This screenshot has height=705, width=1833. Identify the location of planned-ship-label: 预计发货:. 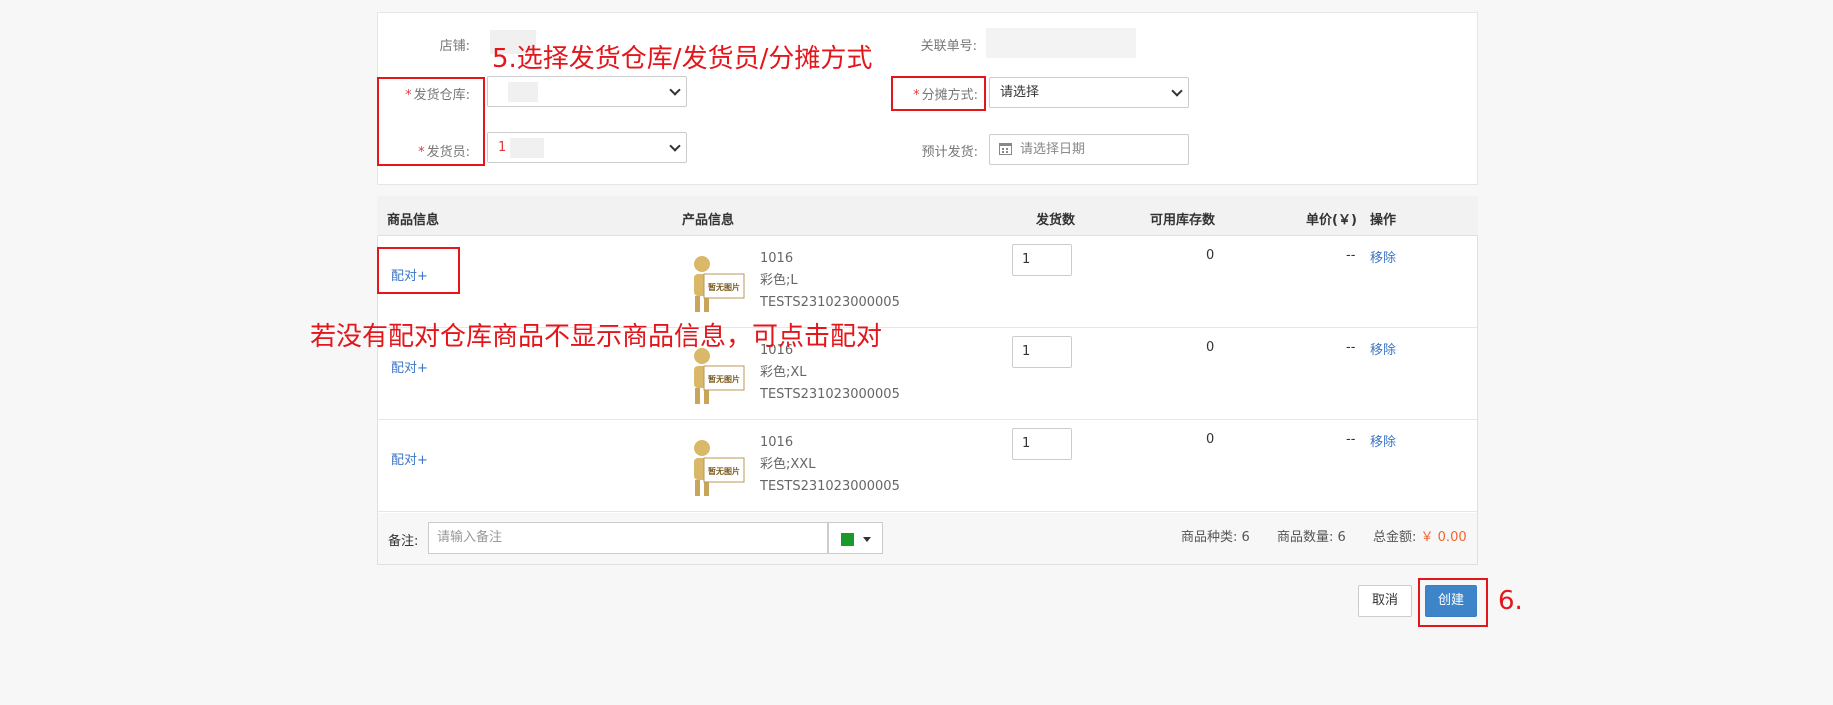
(949, 152).